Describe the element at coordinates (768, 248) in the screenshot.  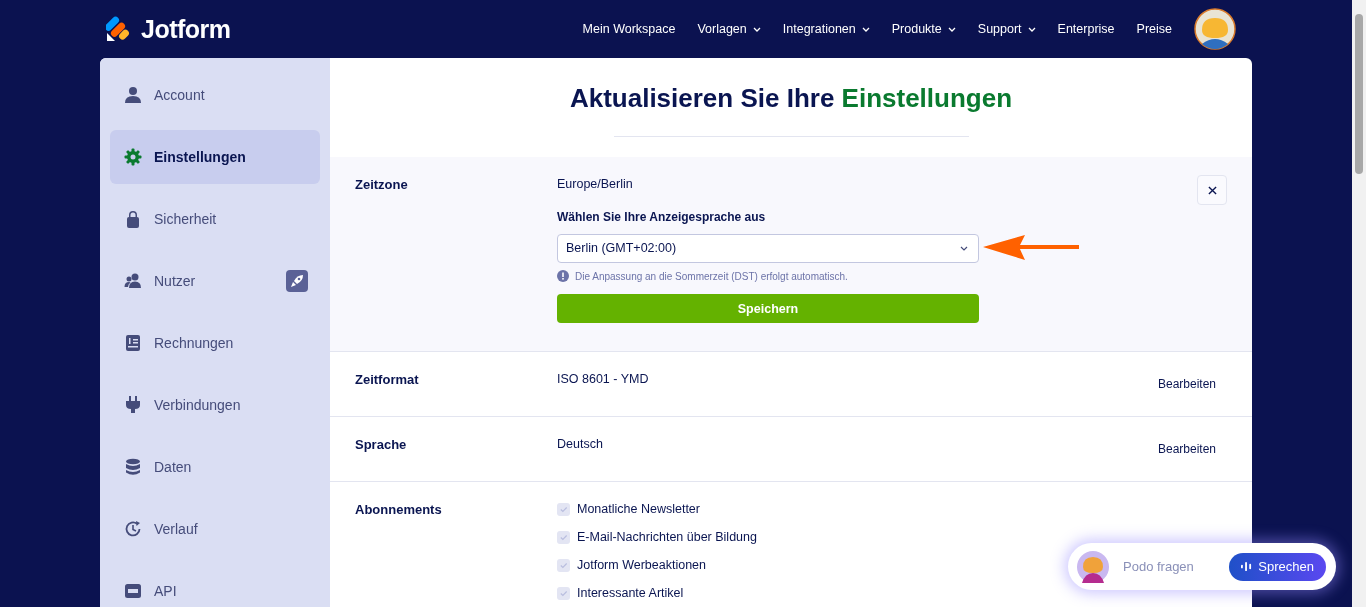
I see `timezone-select: Berlin (GMT+02:00)` at that location.